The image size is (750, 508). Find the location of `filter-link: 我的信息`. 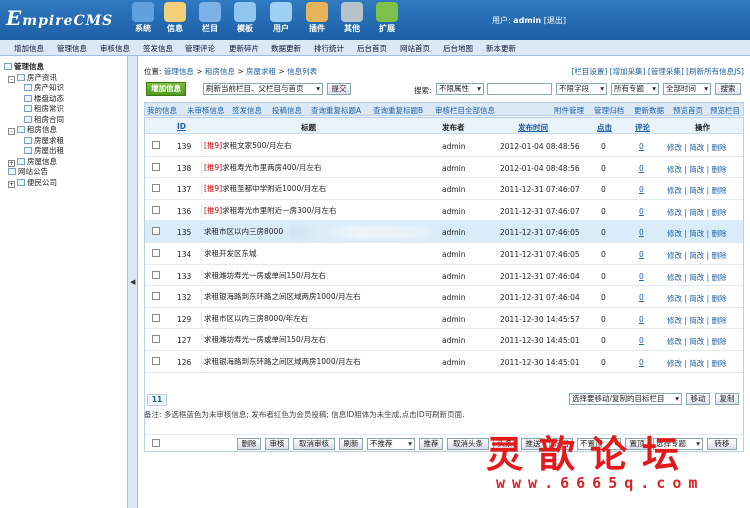

filter-link: 我的信息 is located at coordinates (162, 110).